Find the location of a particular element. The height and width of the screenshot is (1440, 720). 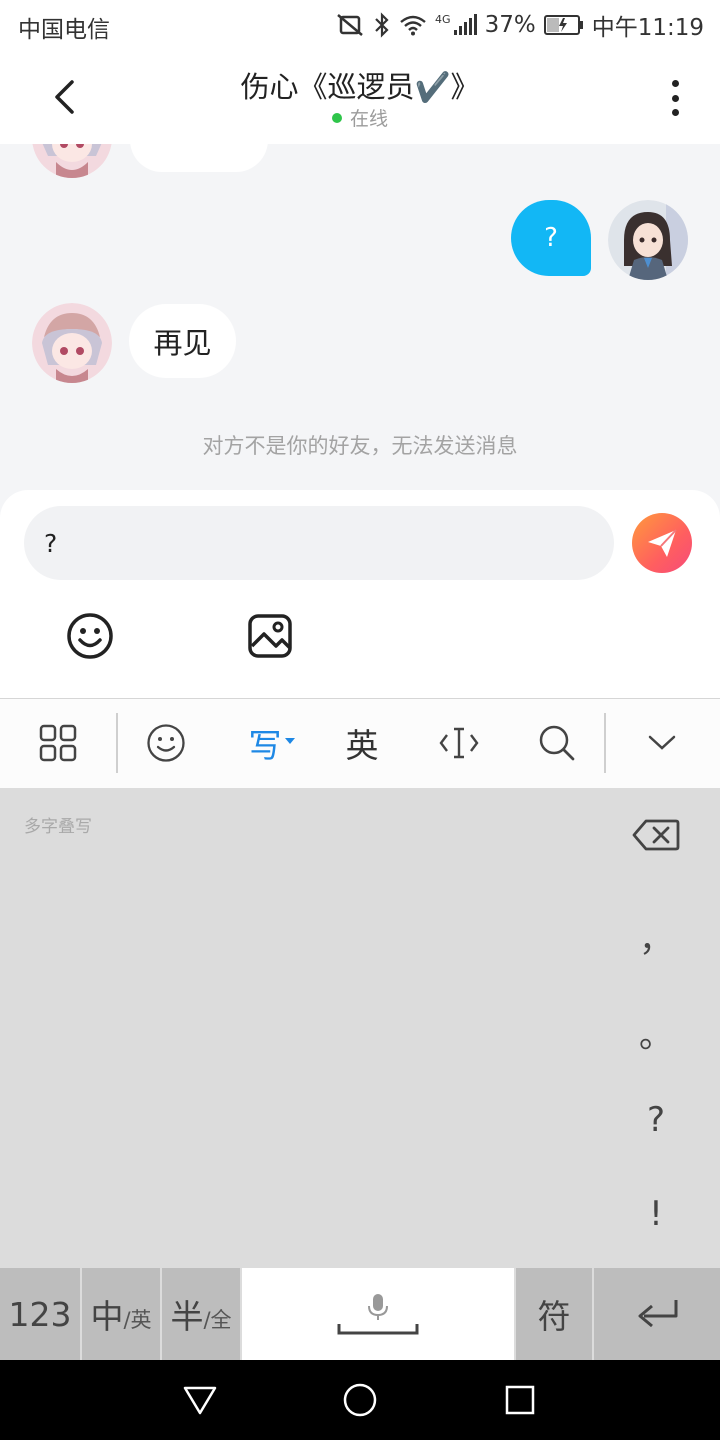

more-button is located at coordinates (675, 98).